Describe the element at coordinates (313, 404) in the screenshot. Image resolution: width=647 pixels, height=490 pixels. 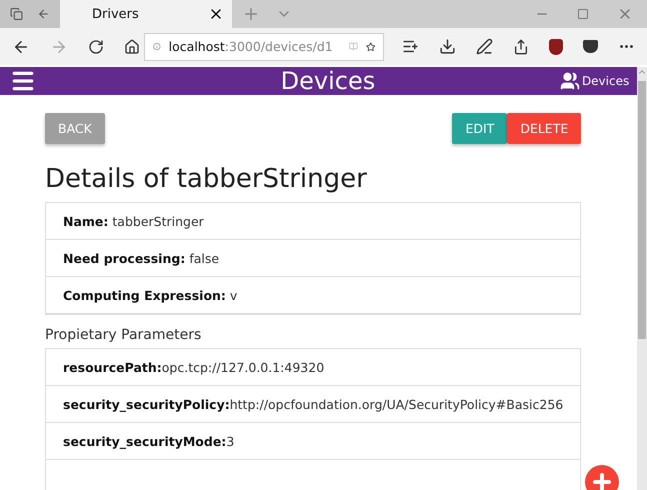
I see `detail-text: security_securityPolicy:http://opcfoundation.org/UA/SecurityPolicy#Basic256` at that location.